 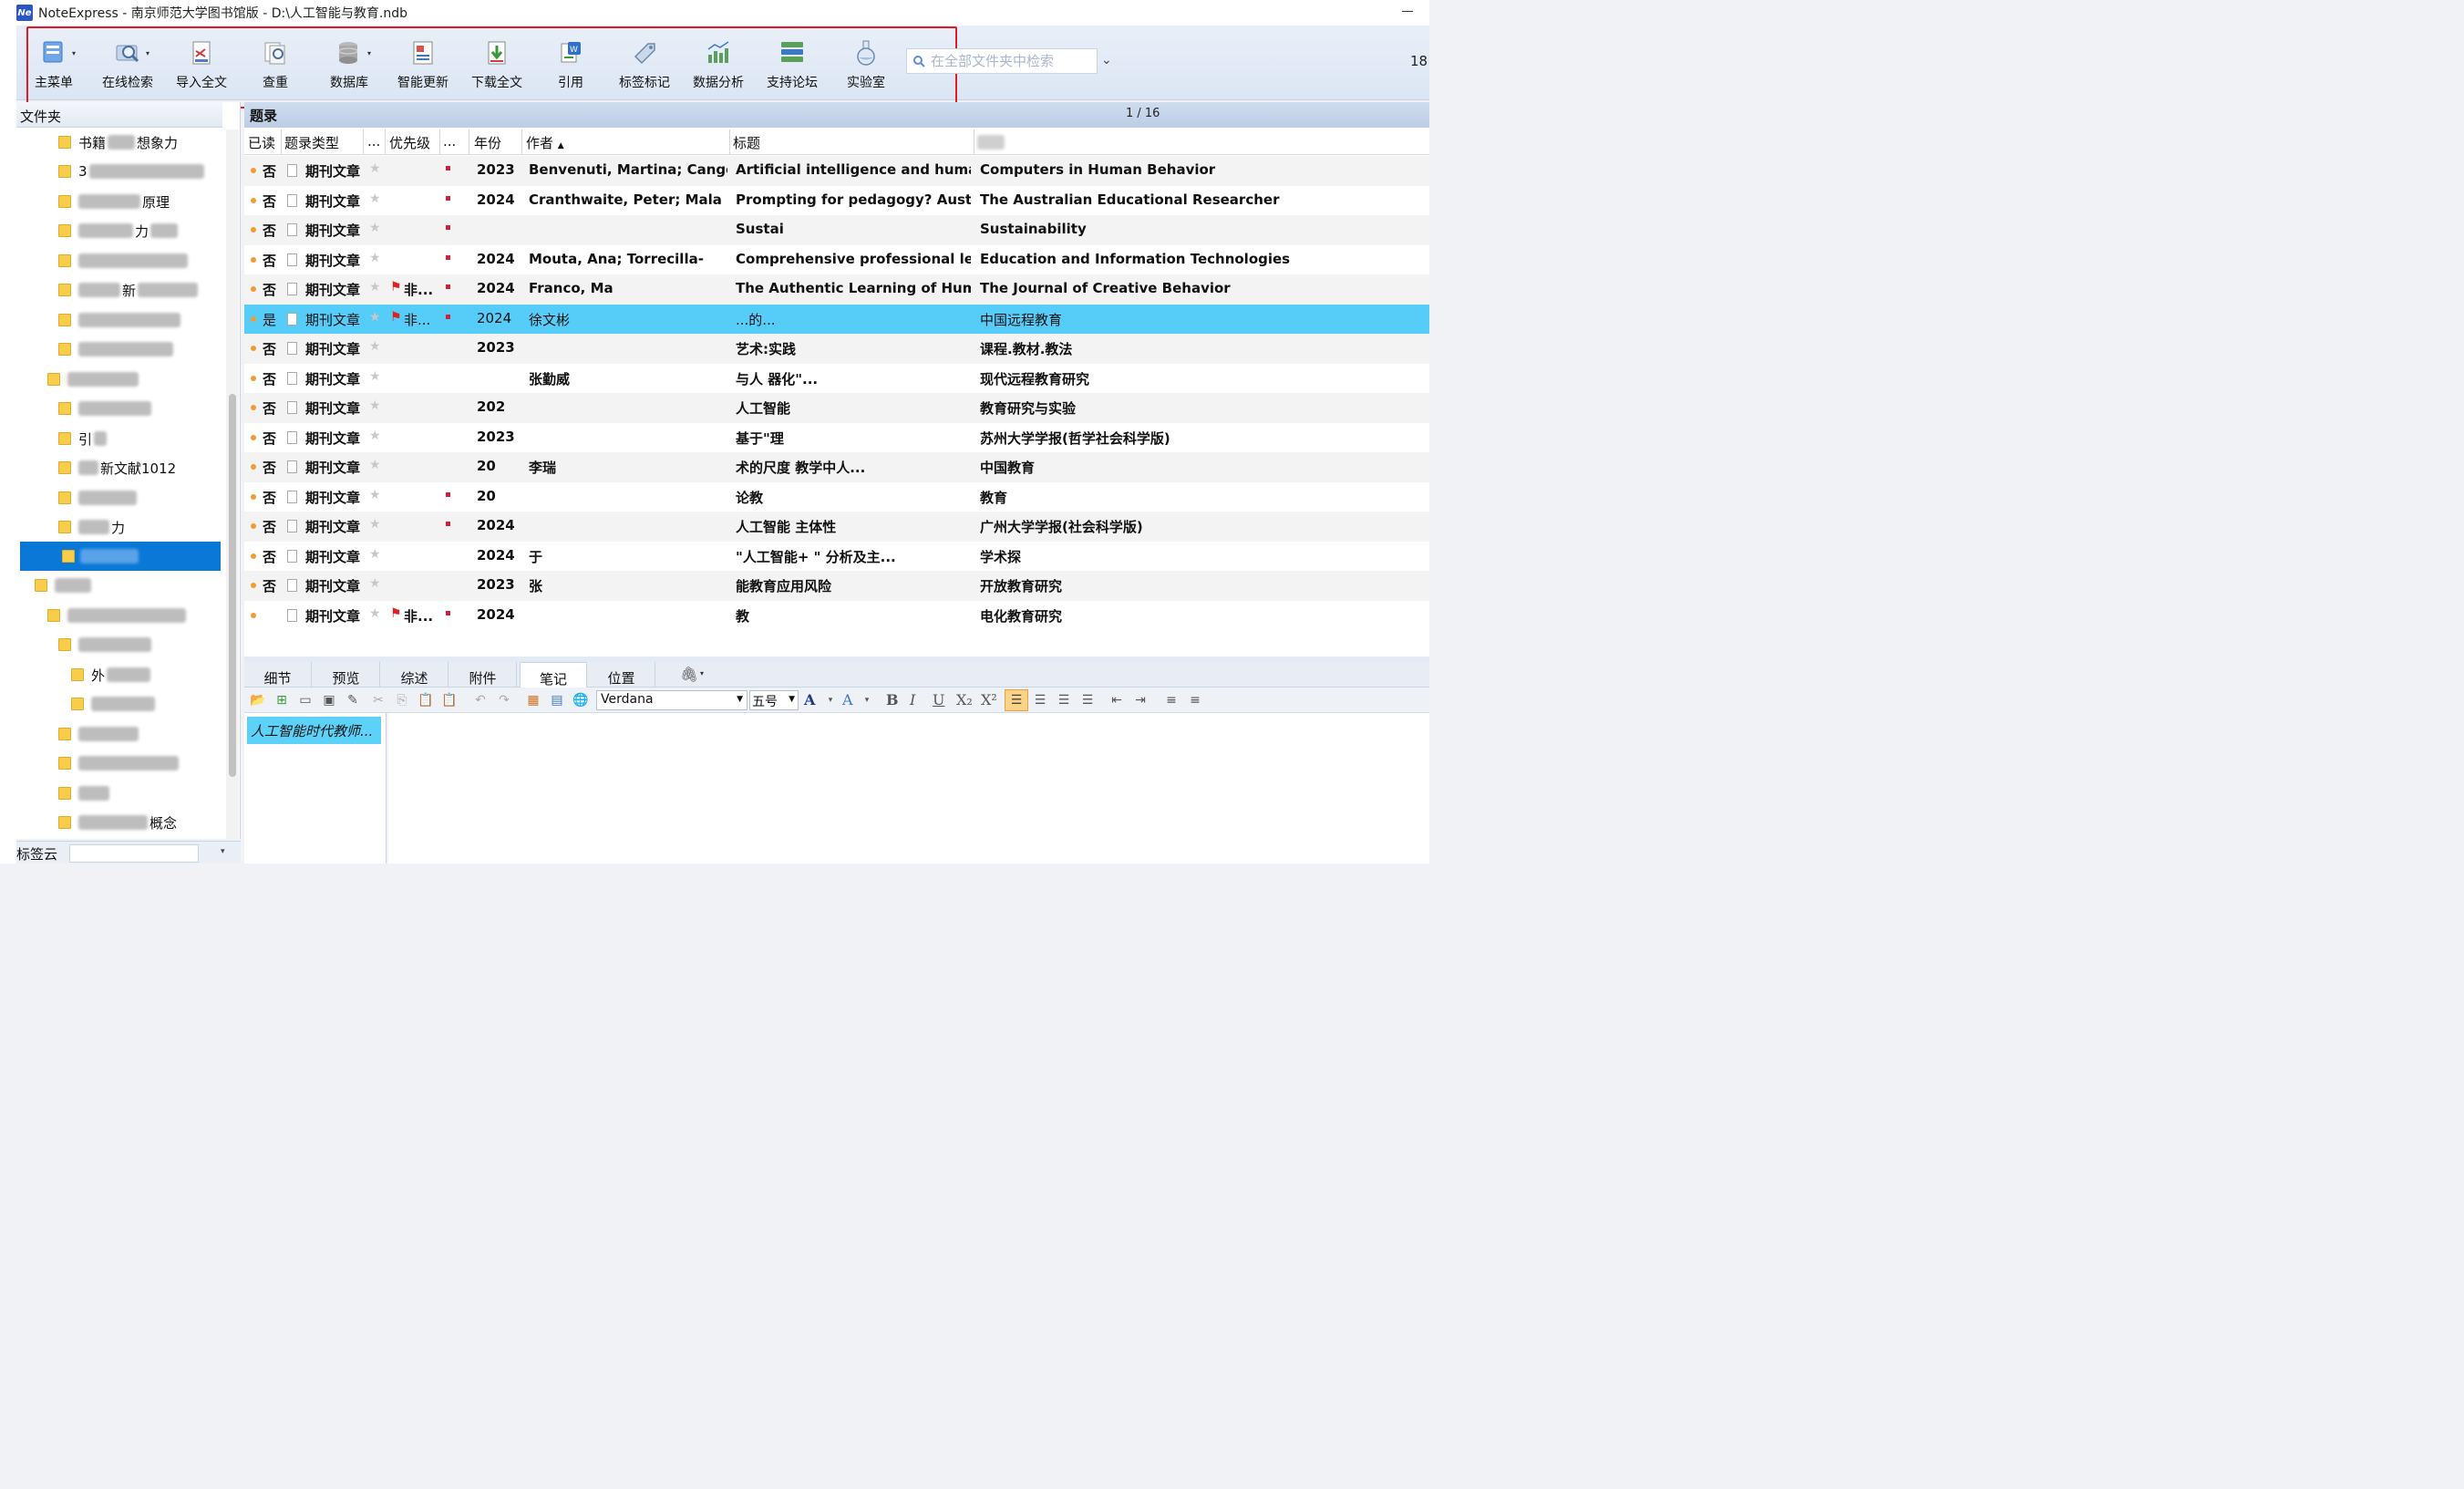 What do you see at coordinates (774, 700) in the screenshot?
I see `font-size-select: 五号 ▼` at bounding box center [774, 700].